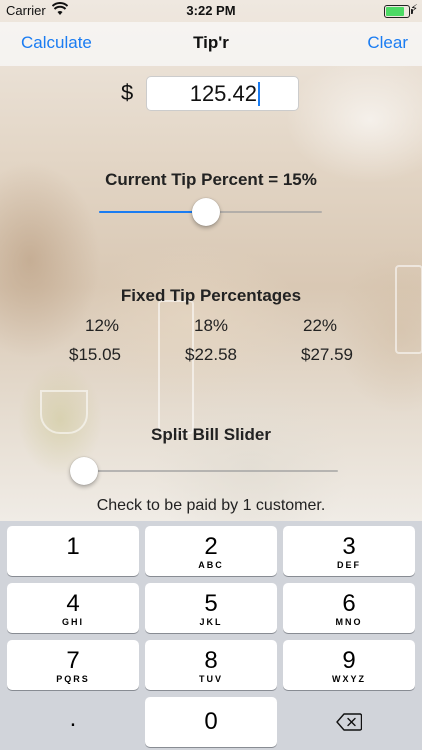 The height and width of the screenshot is (750, 422). I want to click on tip-percent-label: Current Tip Percent = 15%, so click(211, 179).